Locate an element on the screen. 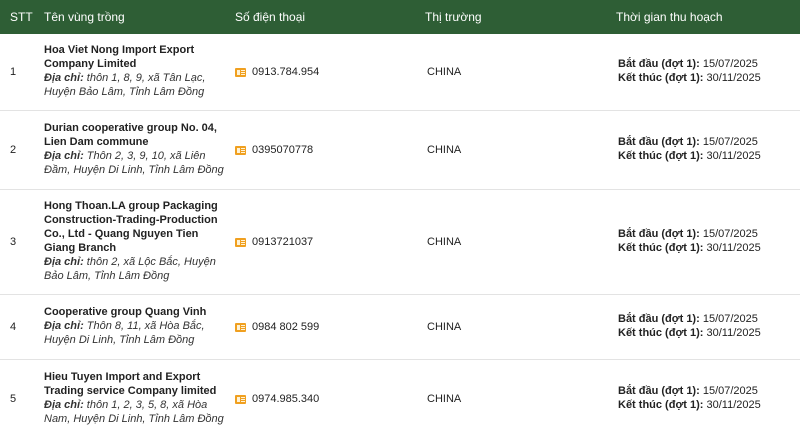  header-harvest: Thời gian thu hoạch is located at coordinates (669, 17).